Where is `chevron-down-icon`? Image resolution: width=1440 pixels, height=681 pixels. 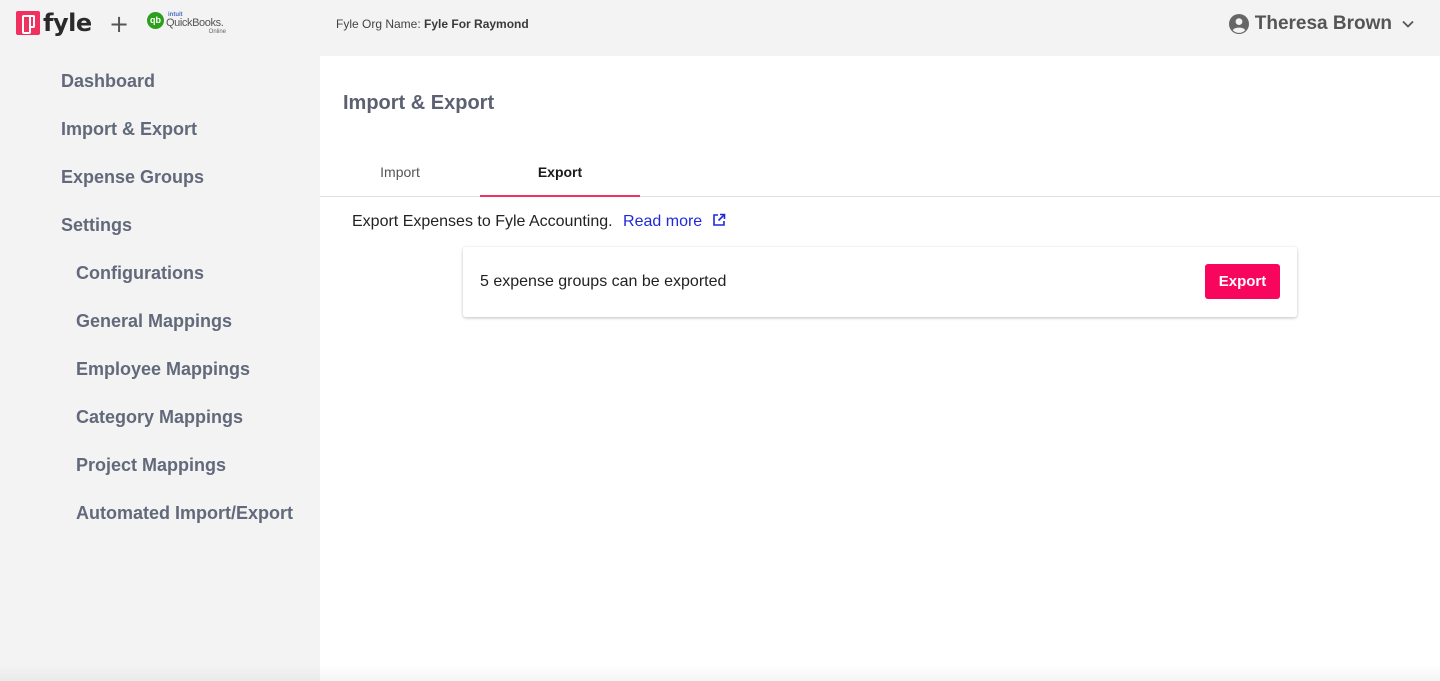 chevron-down-icon is located at coordinates (1408, 24).